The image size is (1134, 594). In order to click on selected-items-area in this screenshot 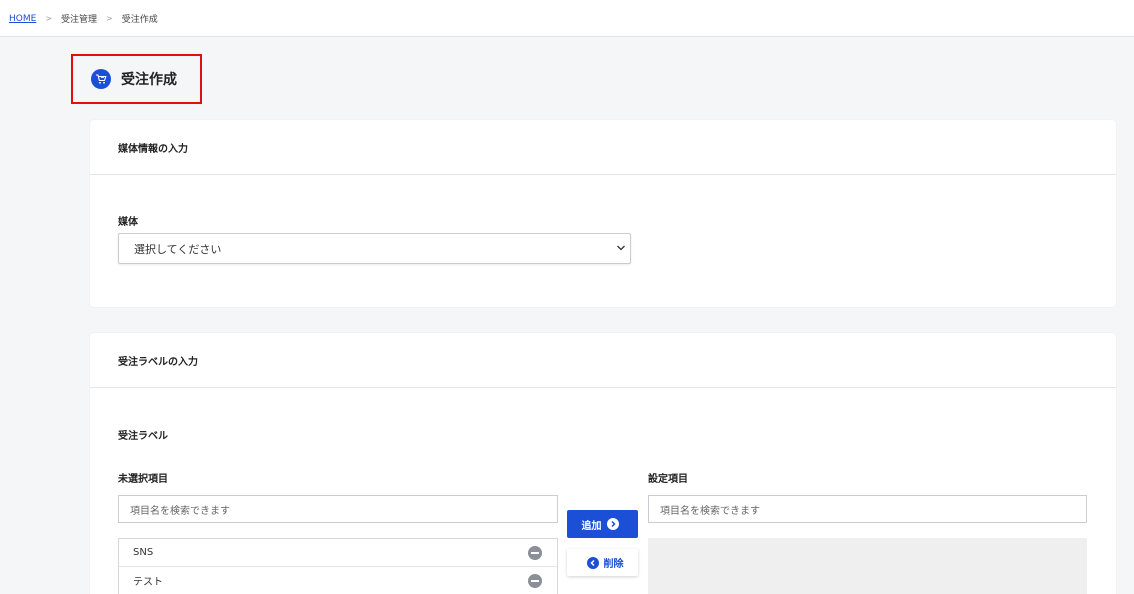, I will do `click(867, 566)`.